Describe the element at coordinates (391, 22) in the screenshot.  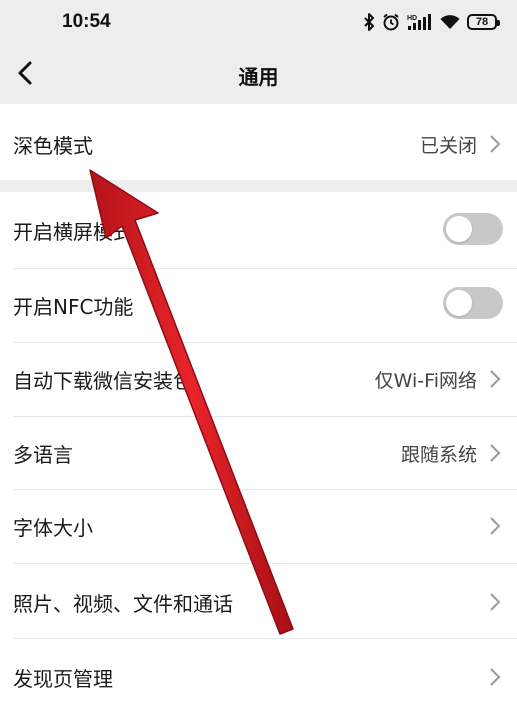
I see `alarm-icon` at that location.